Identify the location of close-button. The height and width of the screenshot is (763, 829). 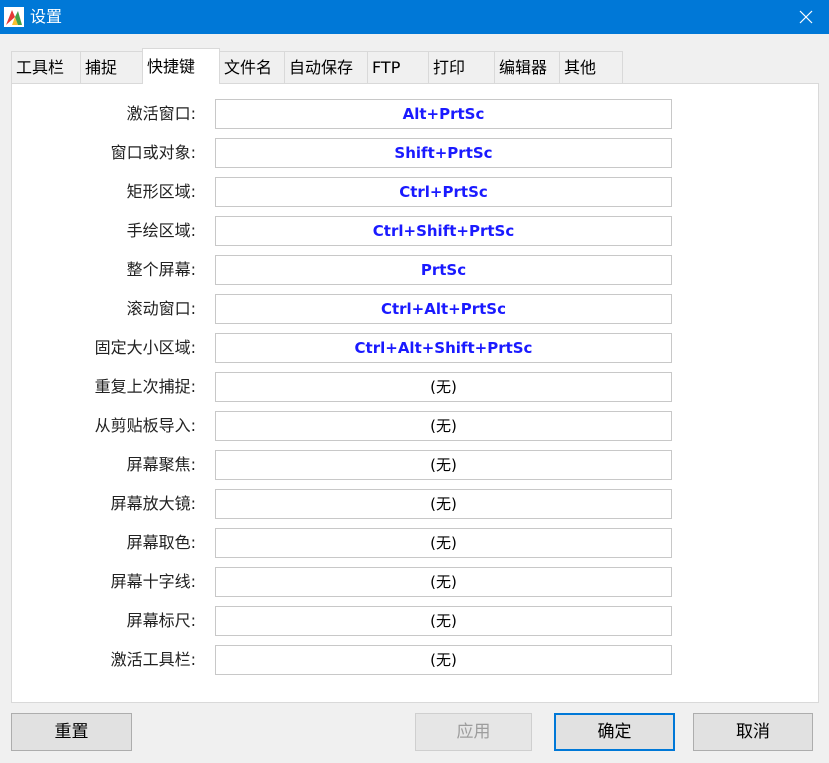
(806, 17).